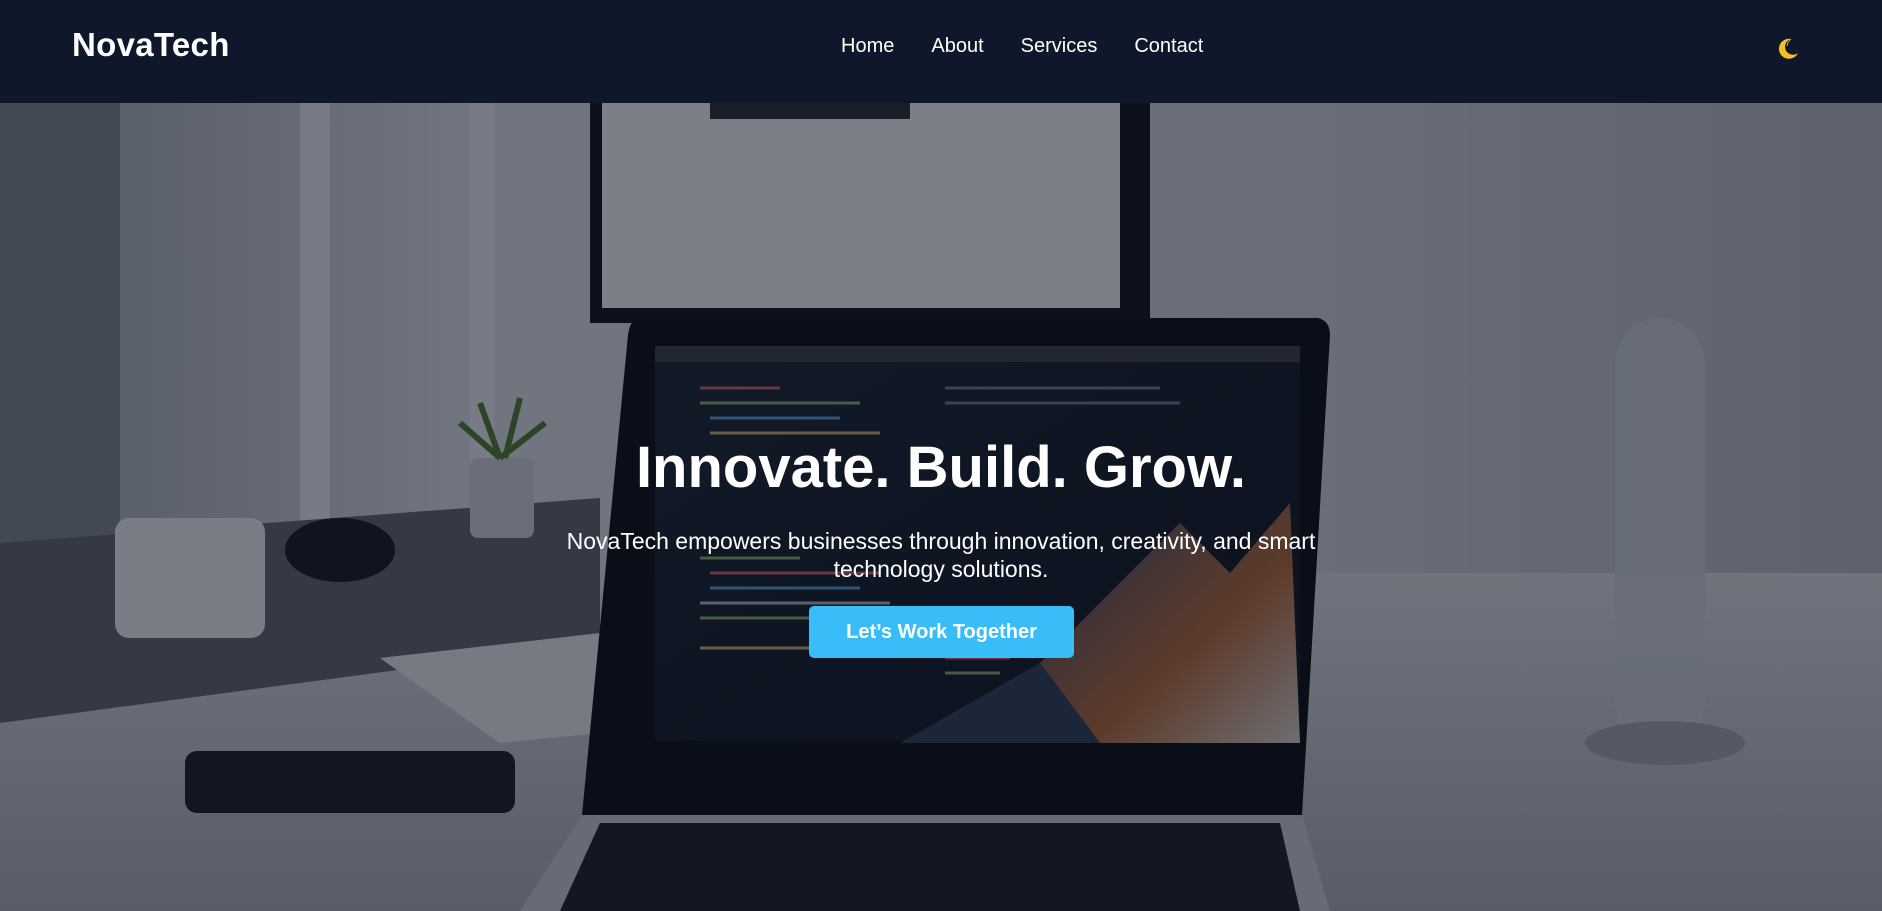 The image size is (1882, 911). I want to click on main-nav: Home About Services Contact, so click(1022, 46).